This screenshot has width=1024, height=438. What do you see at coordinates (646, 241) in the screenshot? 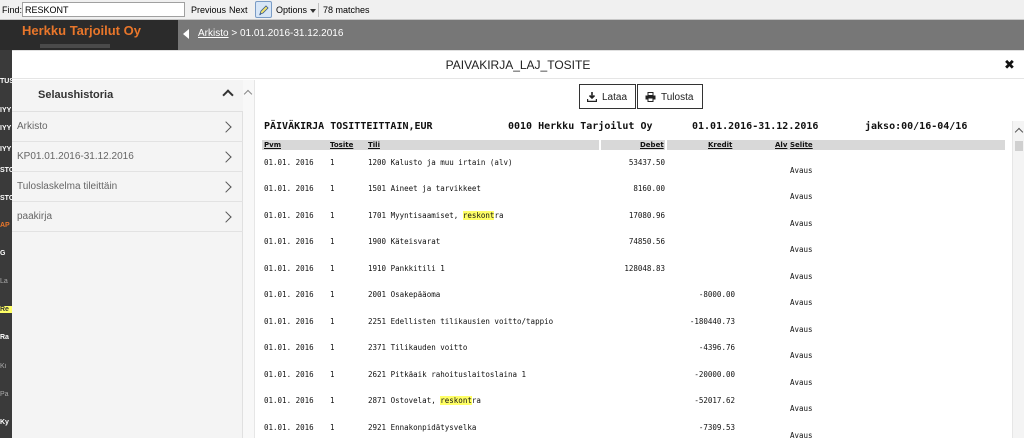
I see `cell-debet: 74850.56` at bounding box center [646, 241].